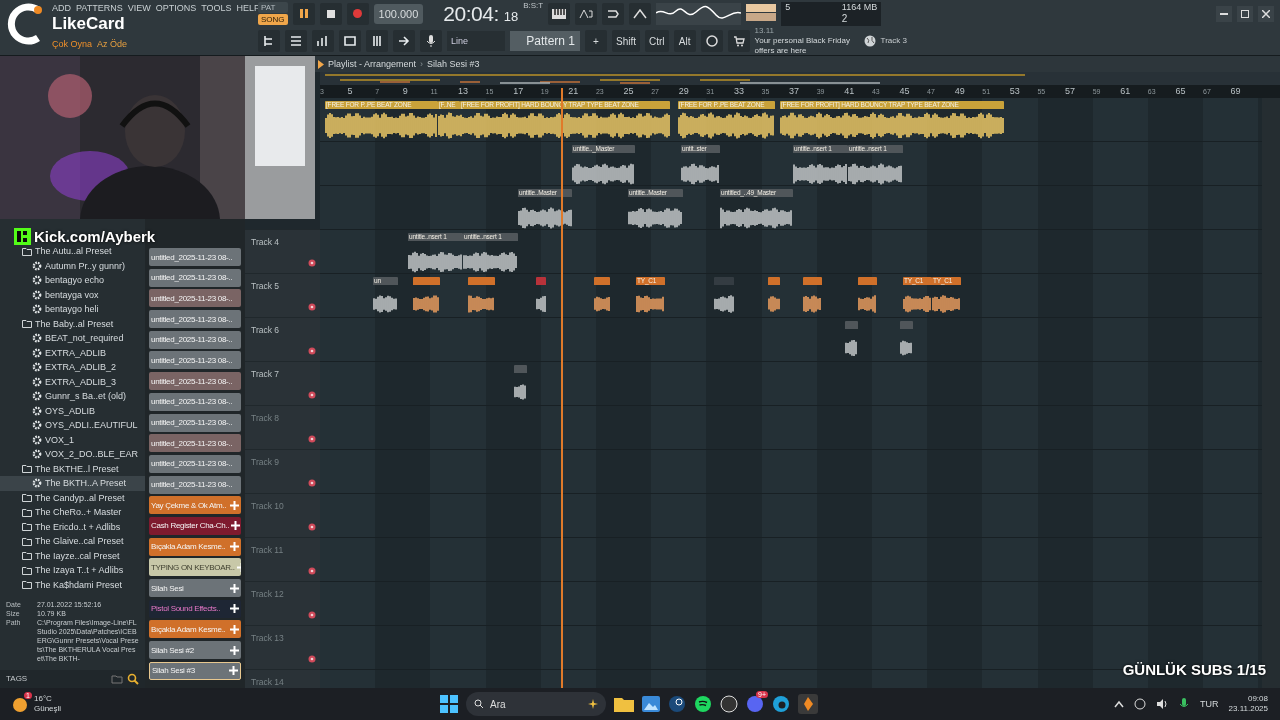 The height and width of the screenshot is (720, 1280). Describe the element at coordinates (265, 286) in the screenshot. I see `track-name: Track 5` at that location.